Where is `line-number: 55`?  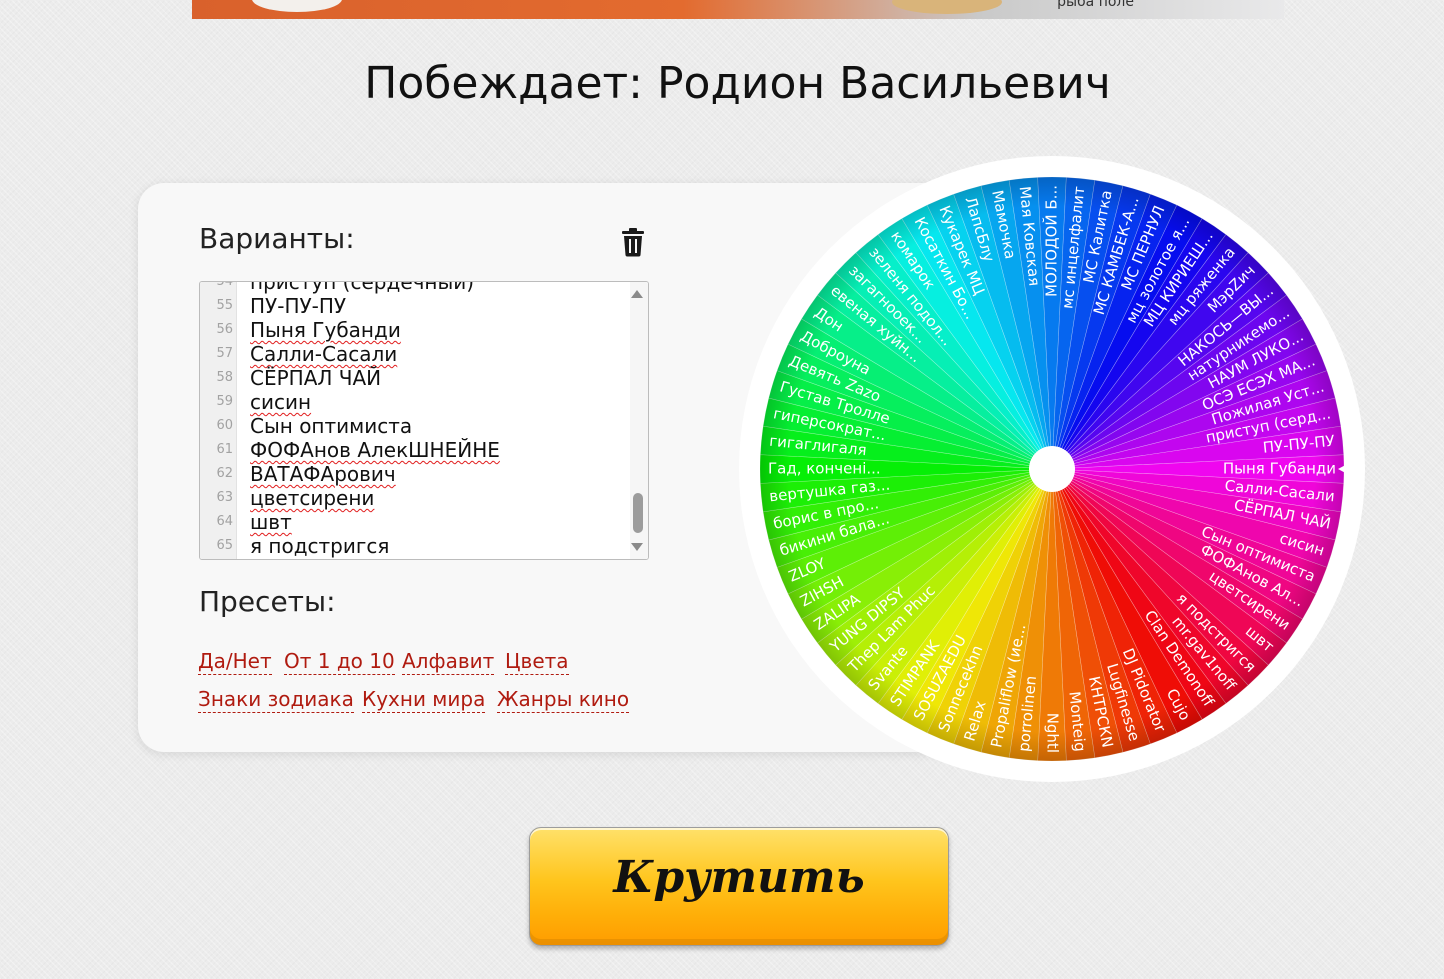
line-number: 55 is located at coordinates (224, 305).